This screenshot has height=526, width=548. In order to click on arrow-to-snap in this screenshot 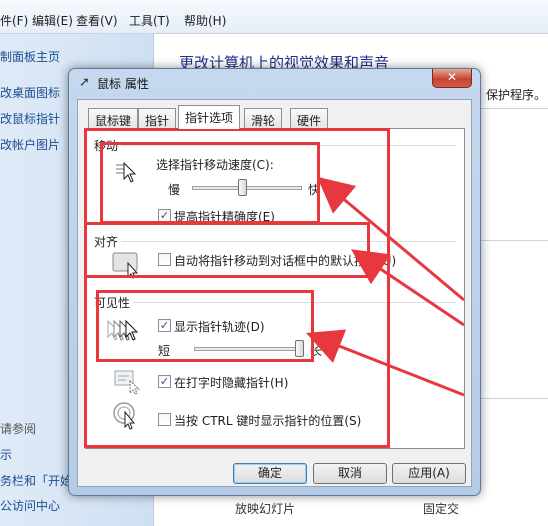, I will do `click(408, 288)`.